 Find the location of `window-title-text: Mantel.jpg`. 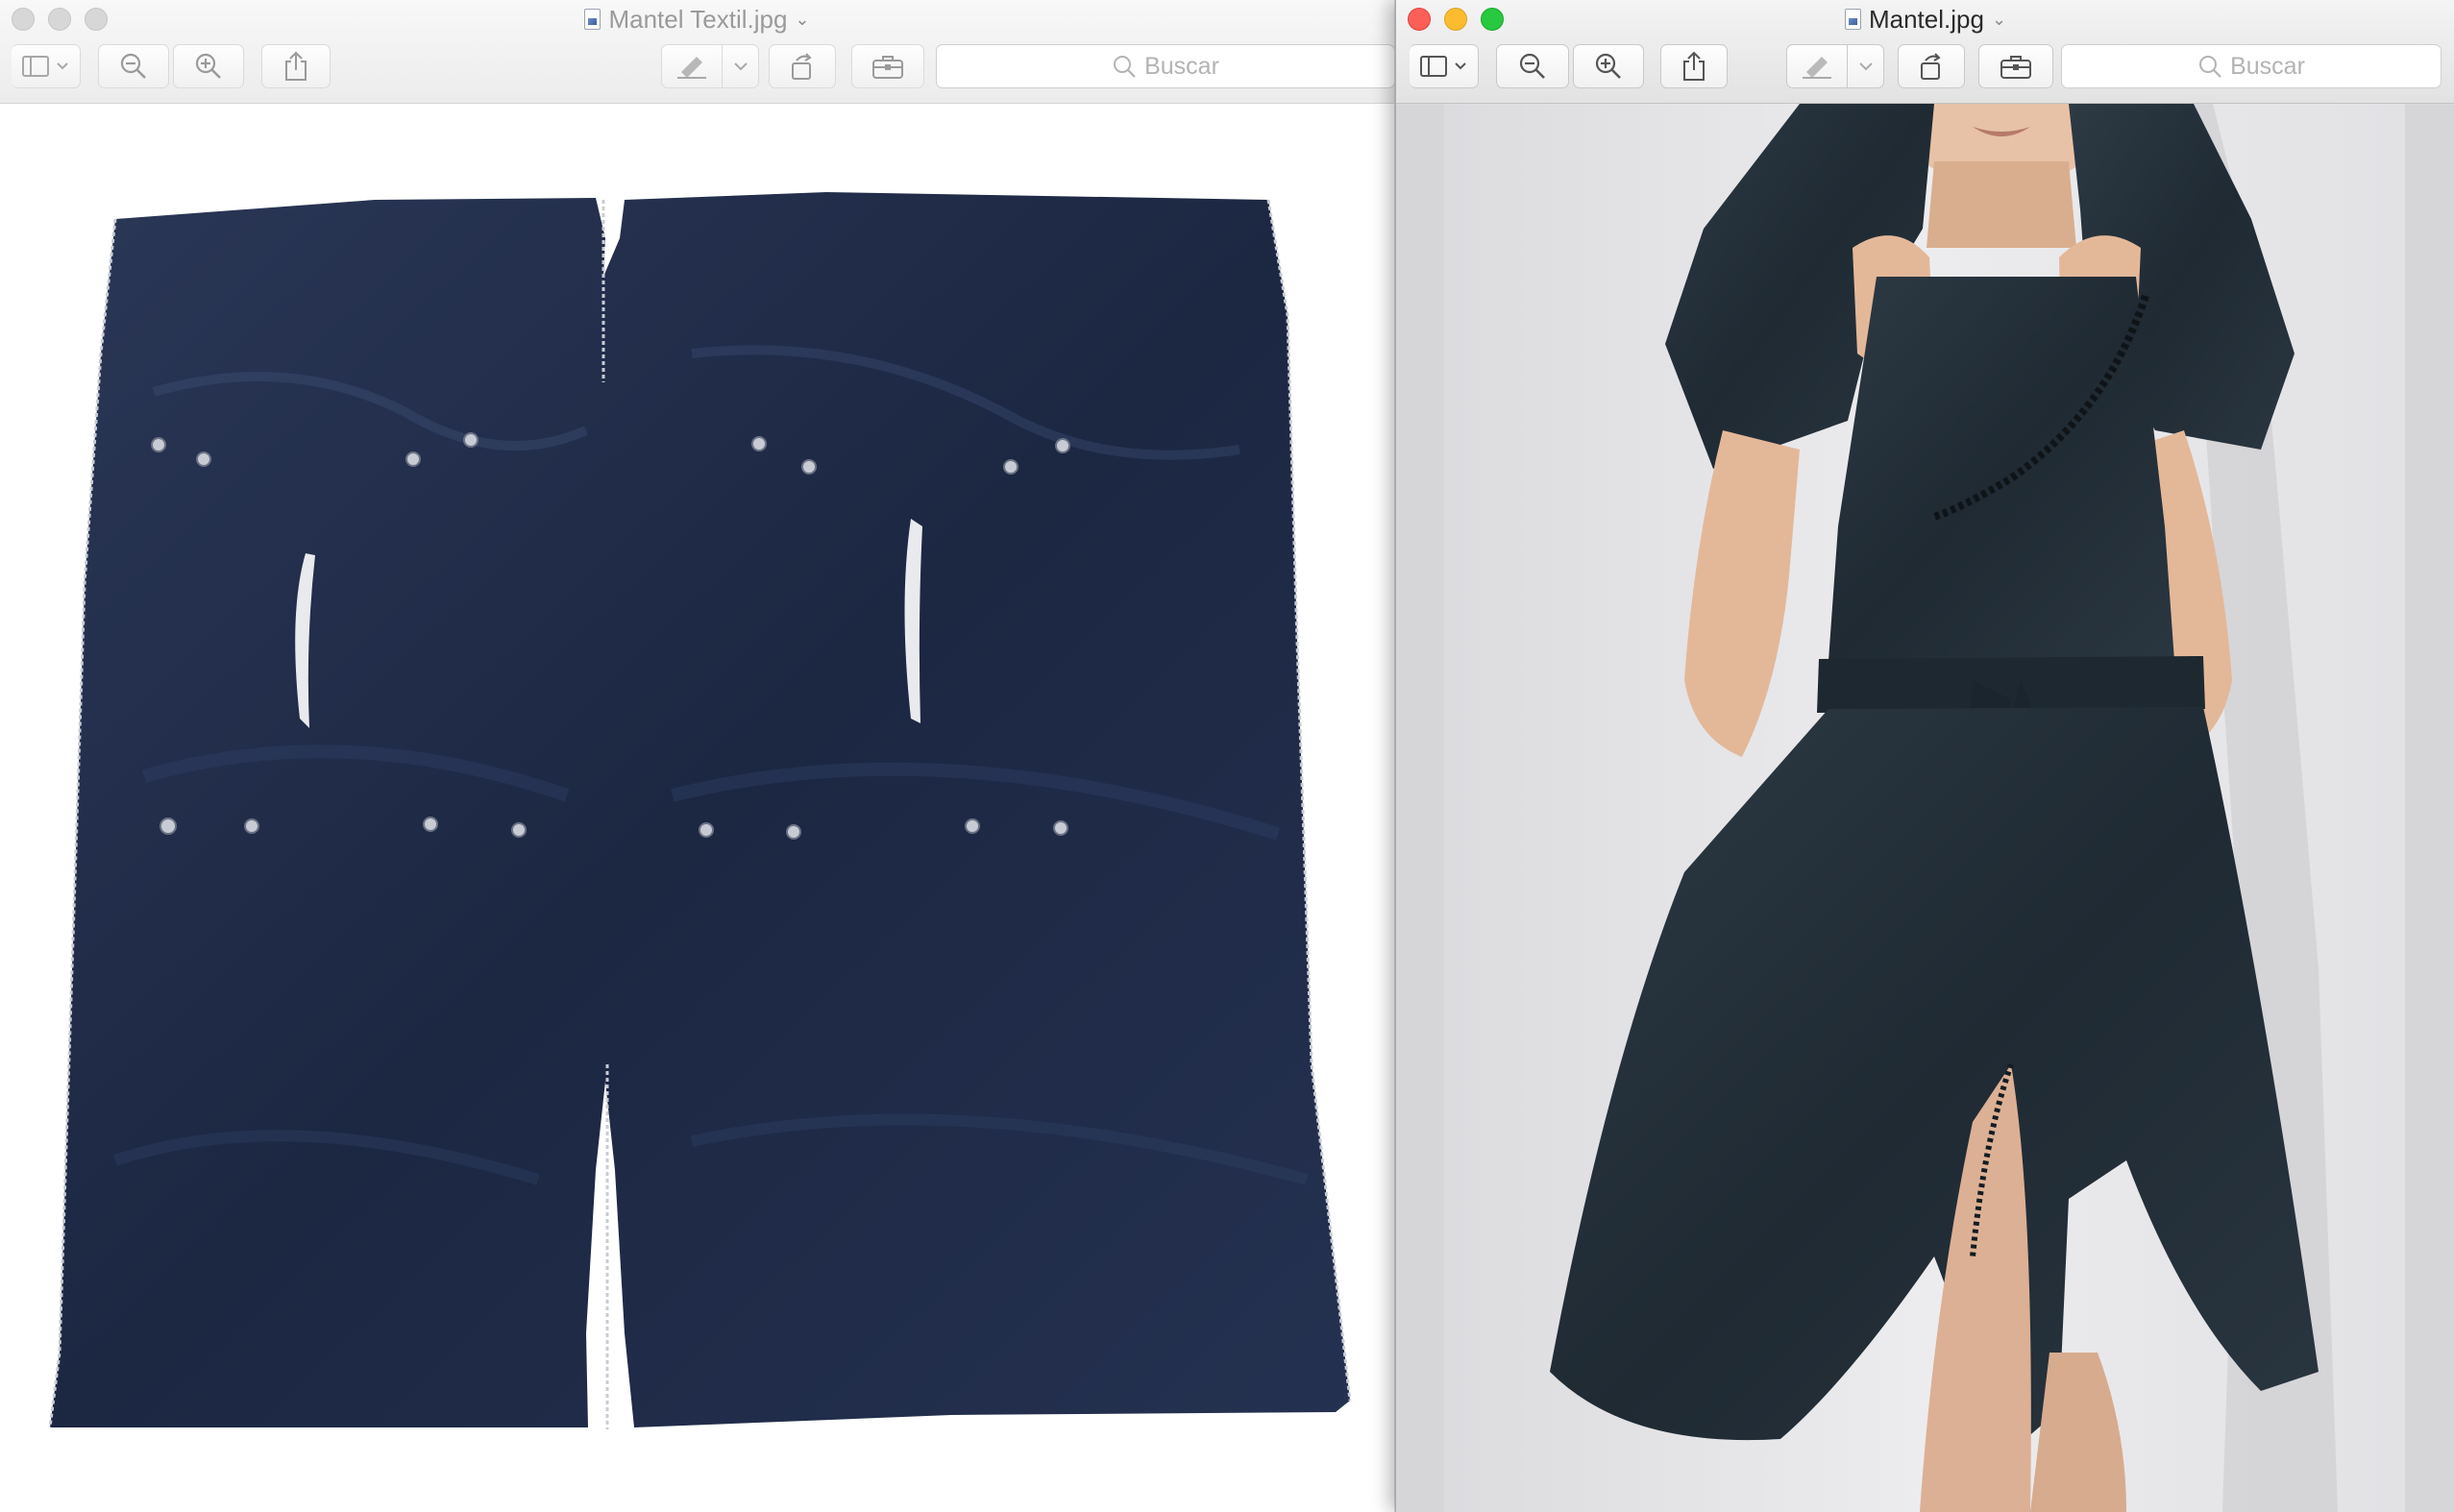

window-title-text: Mantel.jpg is located at coordinates (1926, 19).